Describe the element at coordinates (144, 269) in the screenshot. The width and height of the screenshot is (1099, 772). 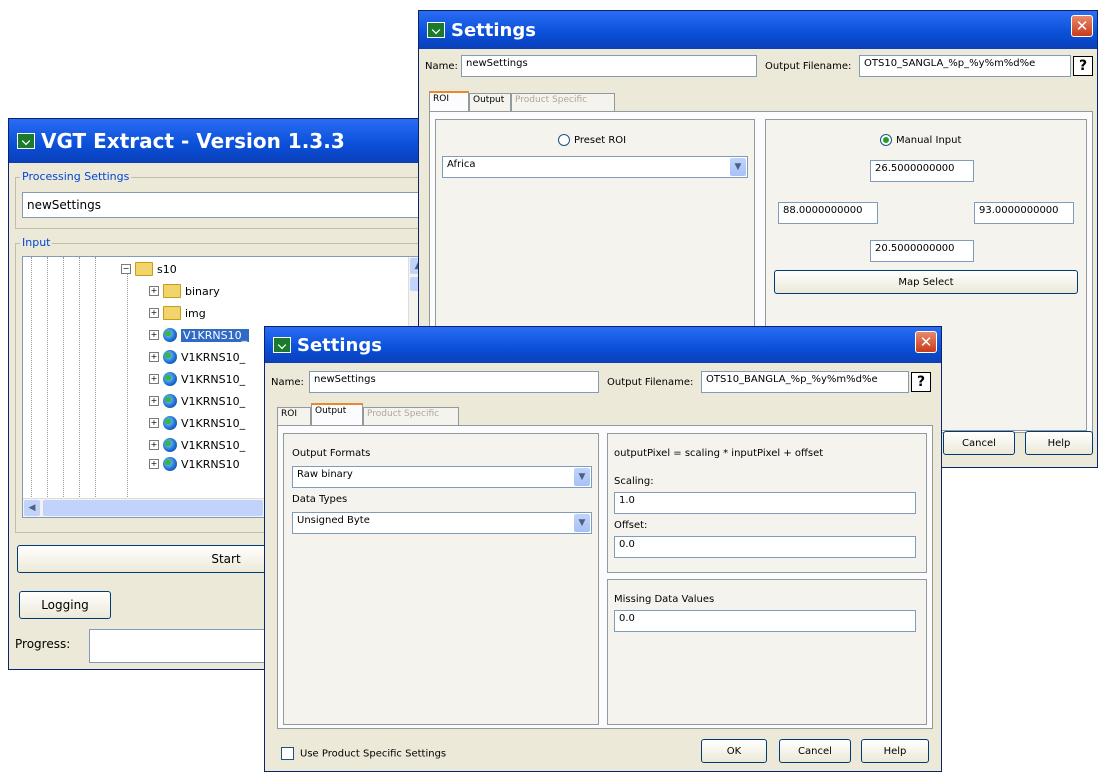
I see `folder-open-icon` at that location.